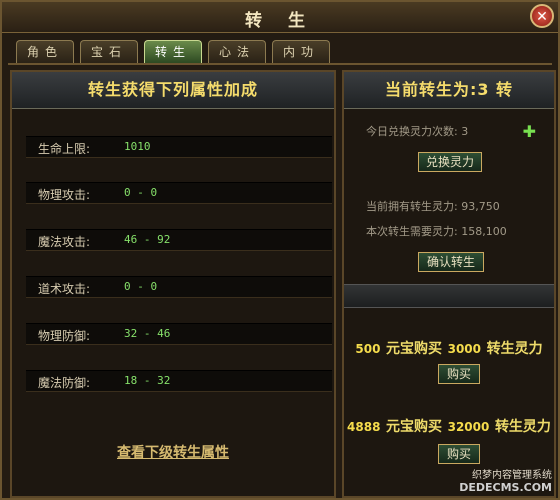  Describe the element at coordinates (364, 427) in the screenshot. I see `offer-ingot-amount: 4888` at that location.